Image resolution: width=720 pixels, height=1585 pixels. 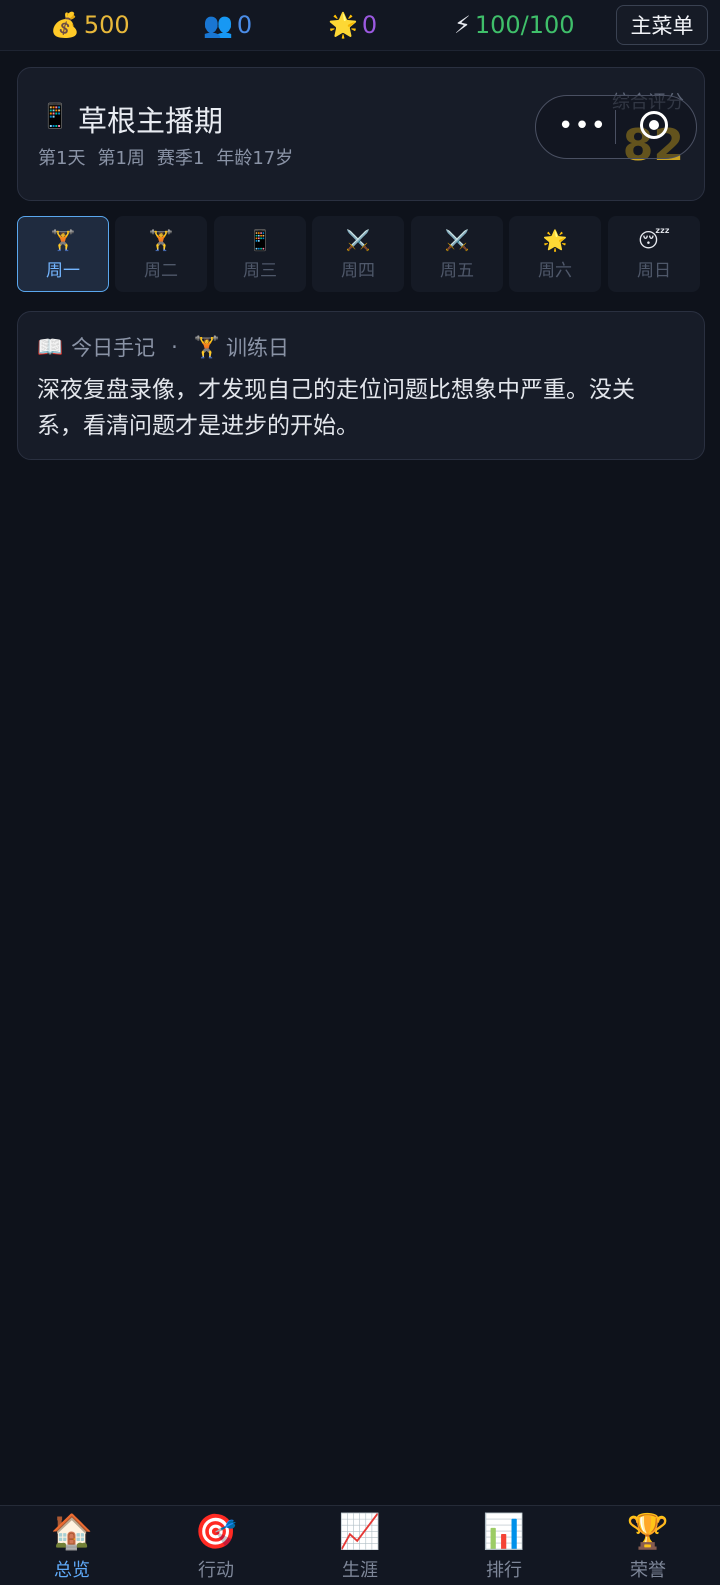 What do you see at coordinates (121, 158) in the screenshot?
I see `week-count: 第1周` at bounding box center [121, 158].